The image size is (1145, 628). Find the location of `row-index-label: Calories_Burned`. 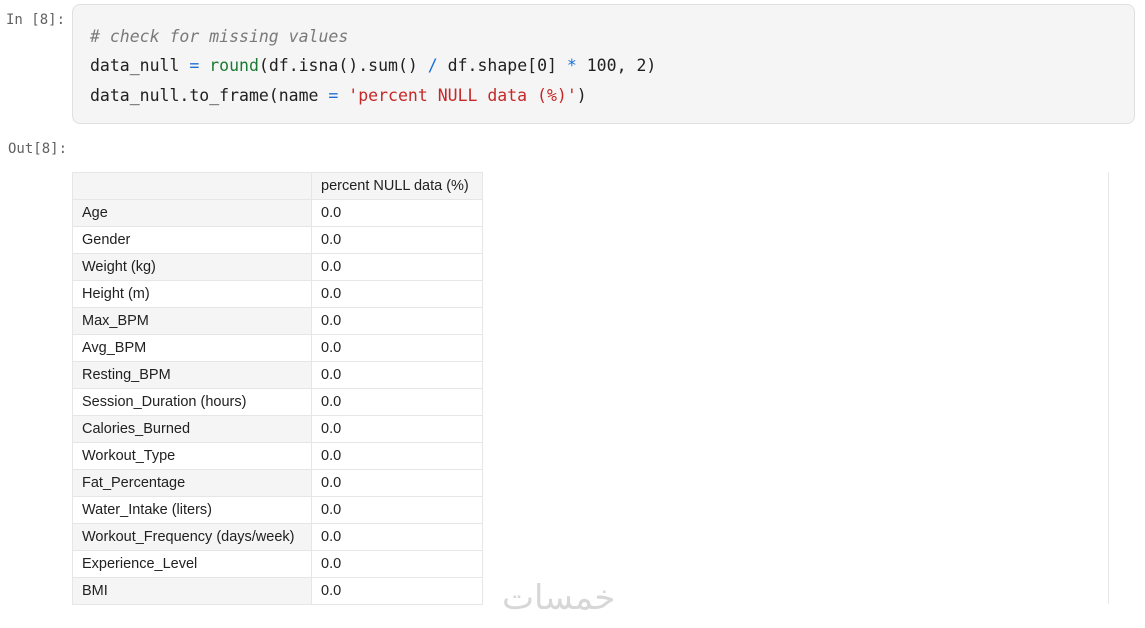

row-index-label: Calories_Burned is located at coordinates (192, 429).